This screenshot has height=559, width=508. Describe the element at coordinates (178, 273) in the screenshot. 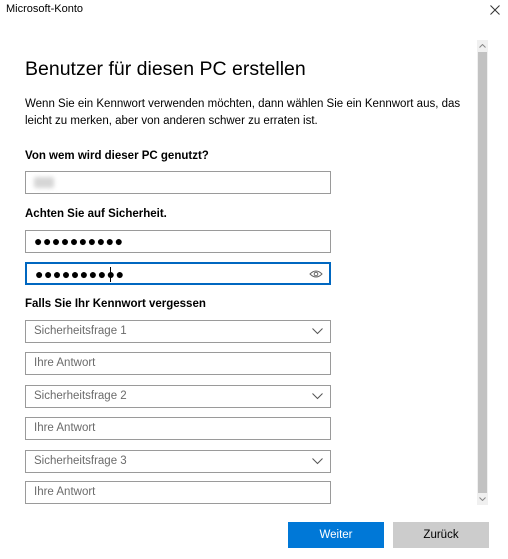

I see `confirm-password-field: ●●●●●●●●●●` at that location.